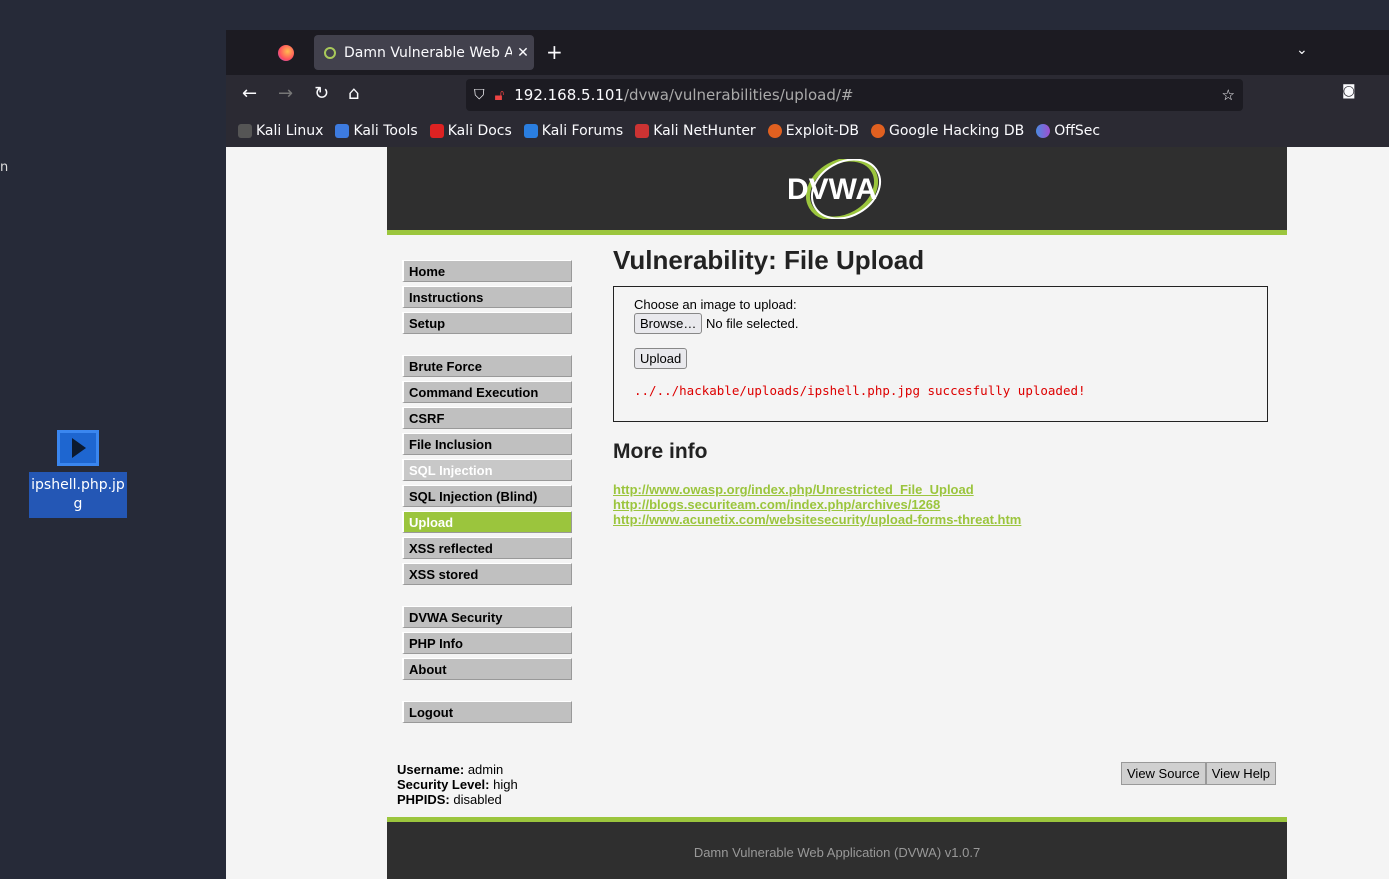 Image resolution: width=1389 pixels, height=879 pixels. Describe the element at coordinates (1302, 50) in the screenshot. I see `list-tabs-chevron-icon: ⌄` at that location.